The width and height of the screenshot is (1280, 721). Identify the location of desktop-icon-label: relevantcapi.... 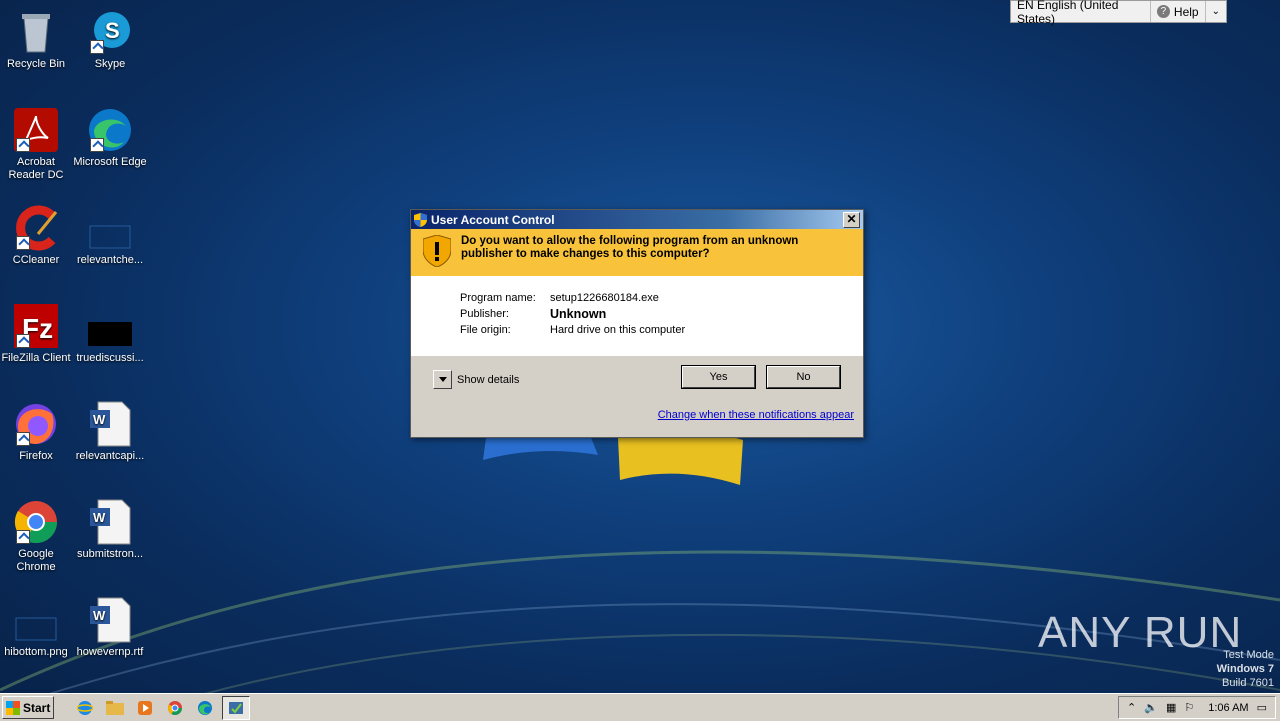
(110, 456).